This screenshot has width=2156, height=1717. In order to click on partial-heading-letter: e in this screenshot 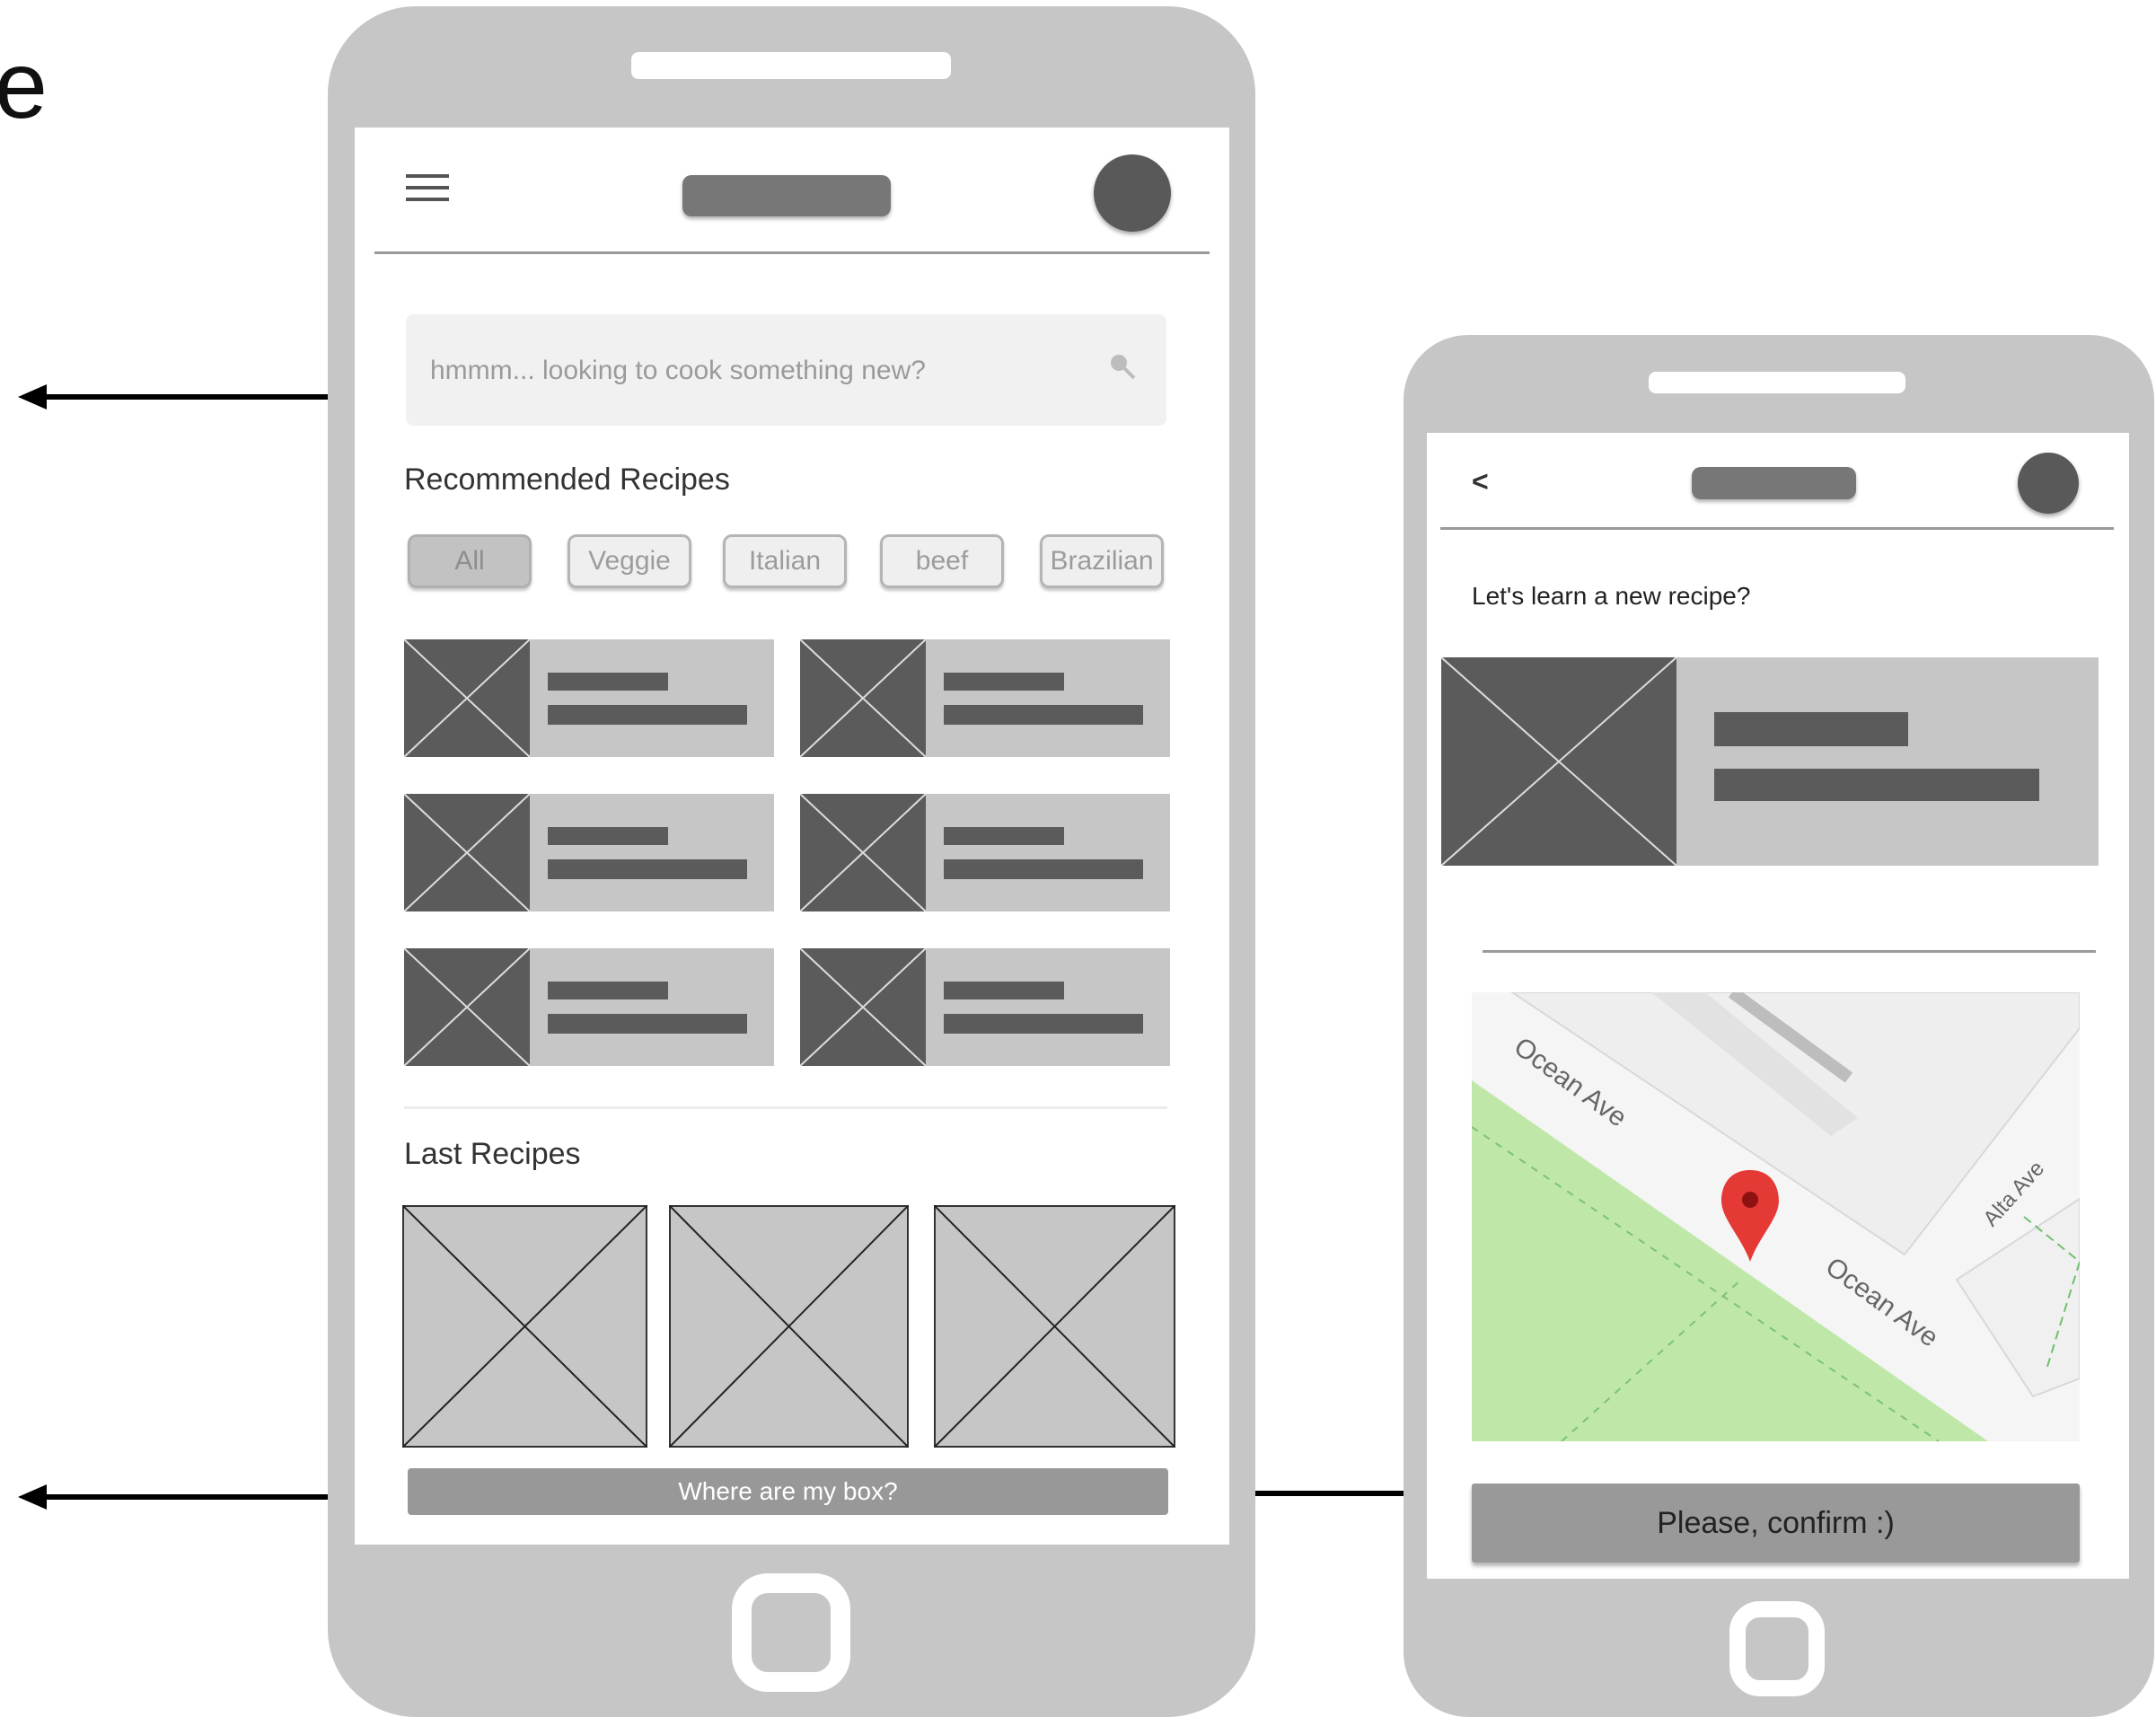, I will do `click(24, 85)`.